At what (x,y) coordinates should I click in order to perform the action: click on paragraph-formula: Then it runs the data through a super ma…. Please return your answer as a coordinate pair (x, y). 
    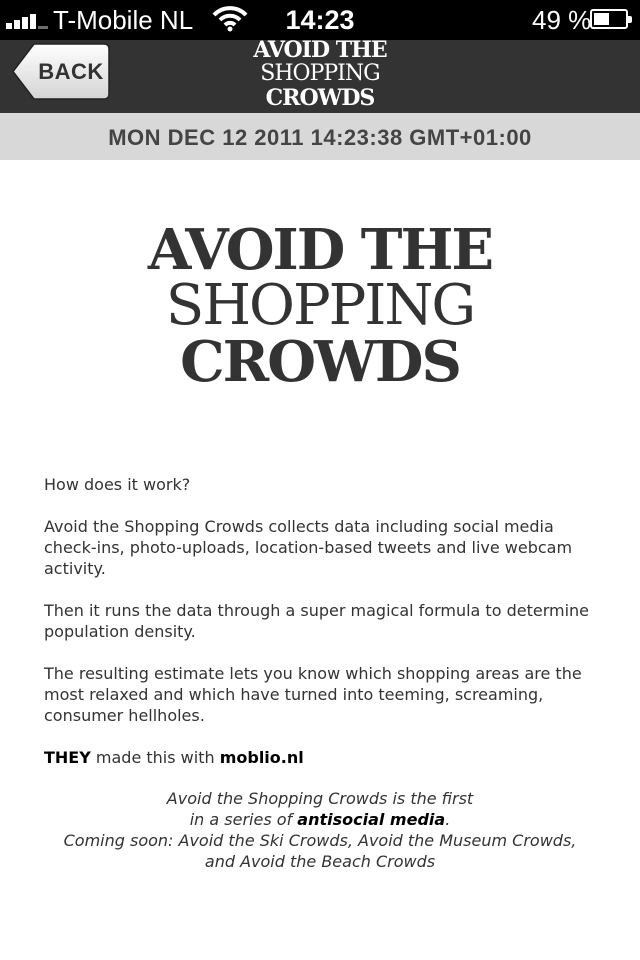
    Looking at the image, I should click on (317, 621).